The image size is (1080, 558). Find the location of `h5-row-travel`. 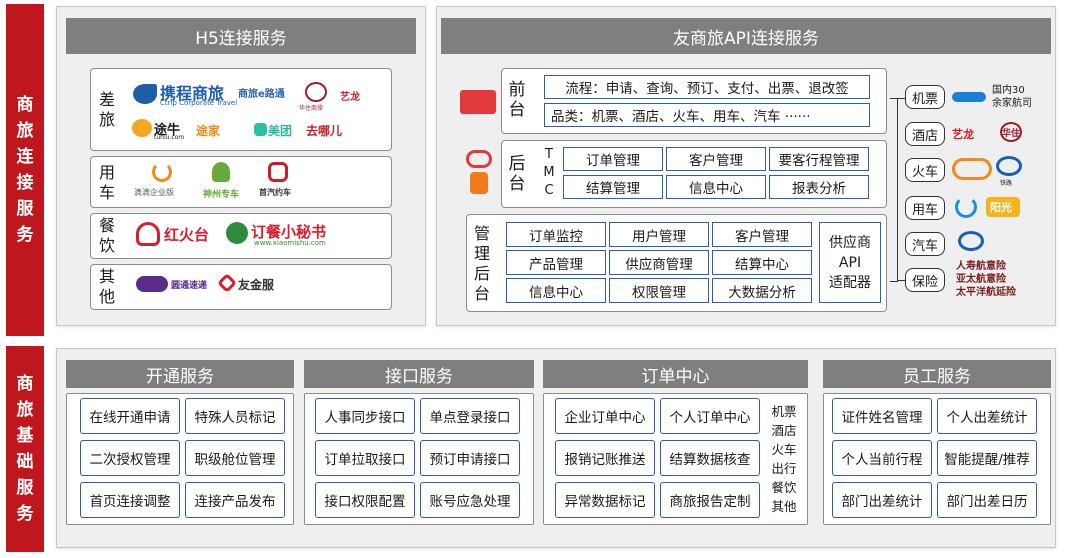

h5-row-travel is located at coordinates (241, 109).